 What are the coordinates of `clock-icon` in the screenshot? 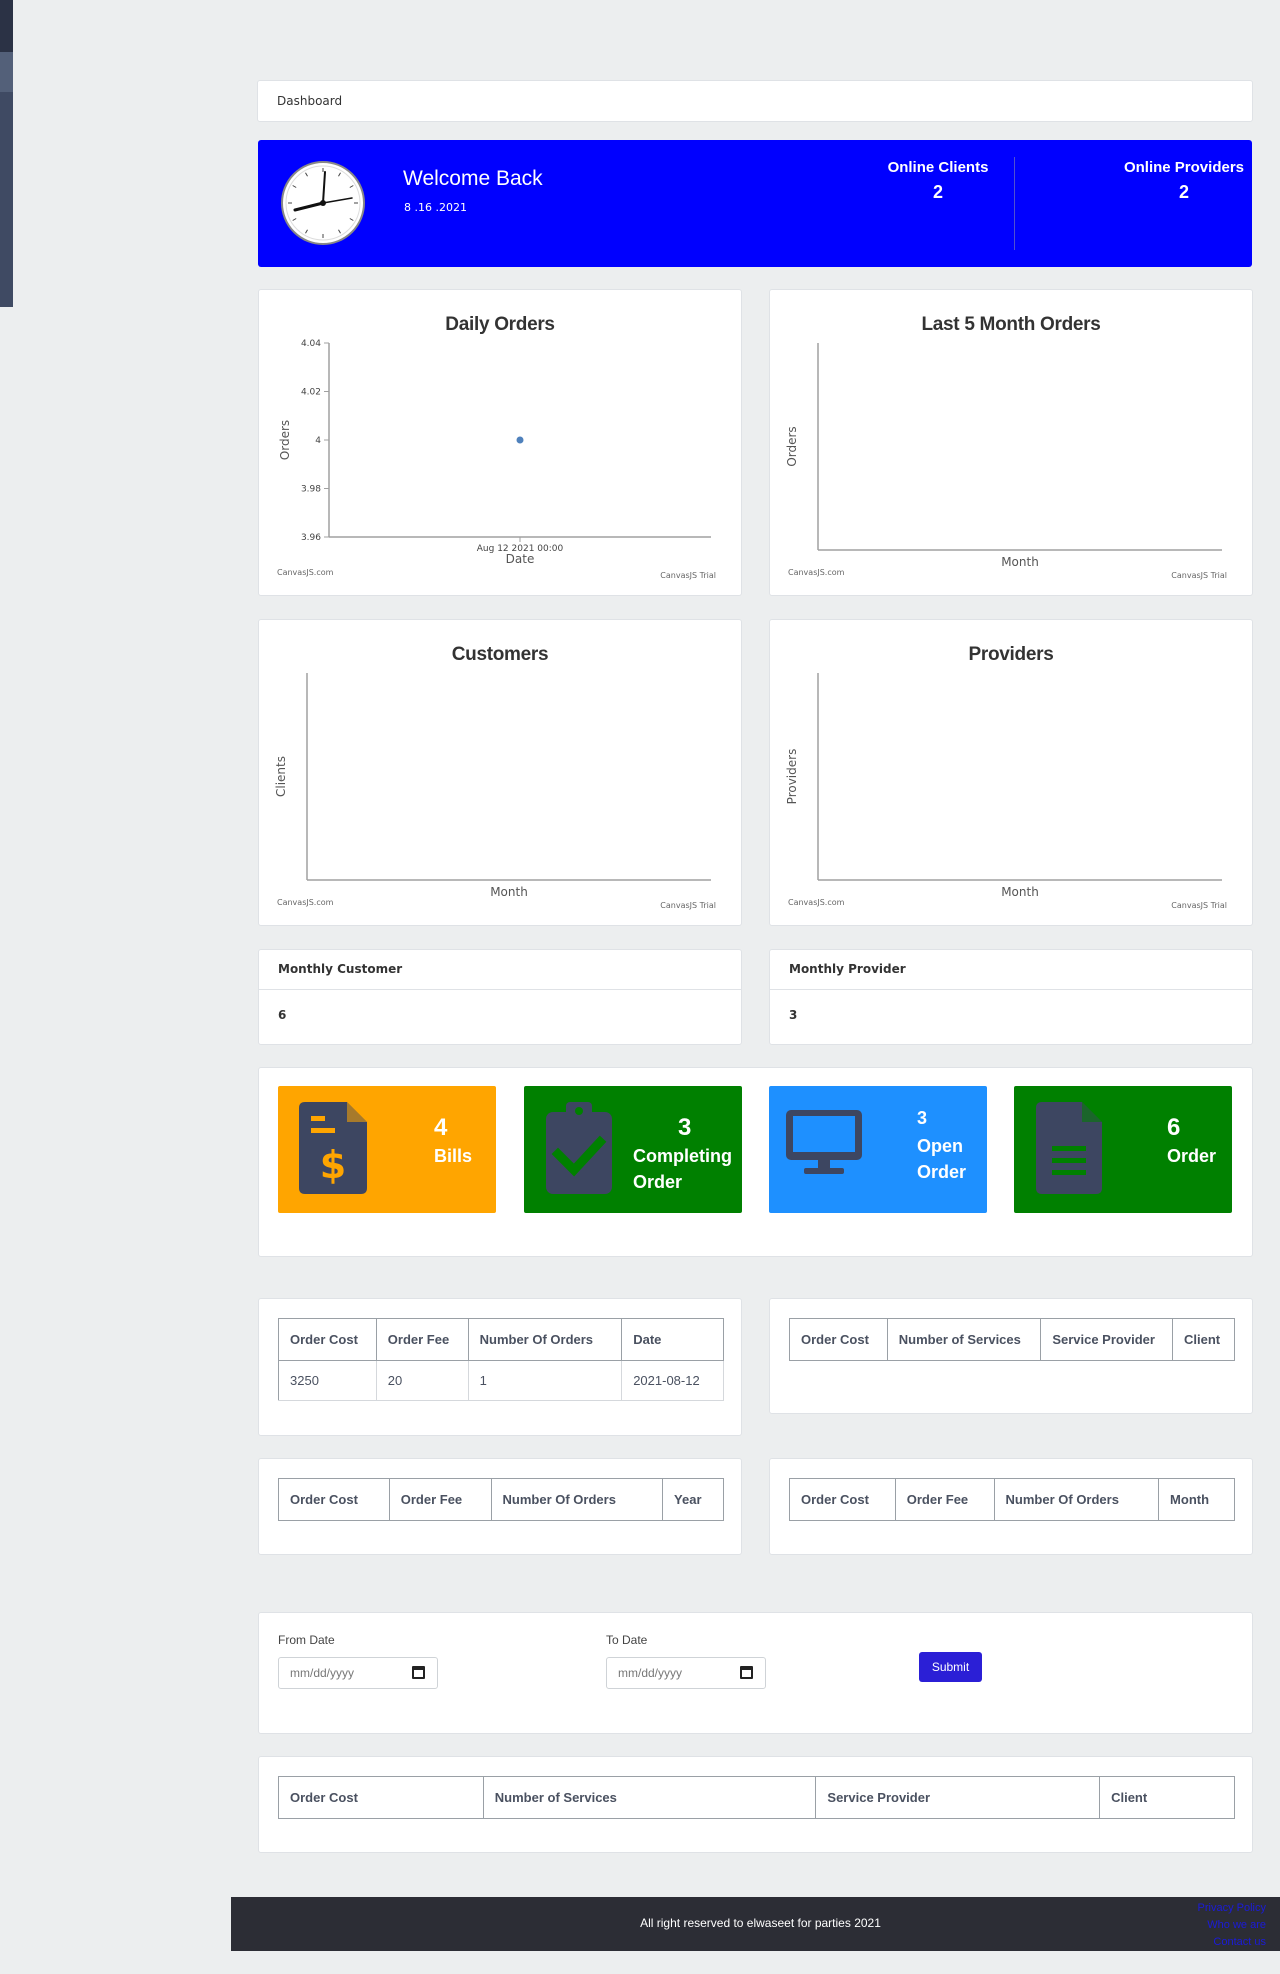 It's located at (323, 203).